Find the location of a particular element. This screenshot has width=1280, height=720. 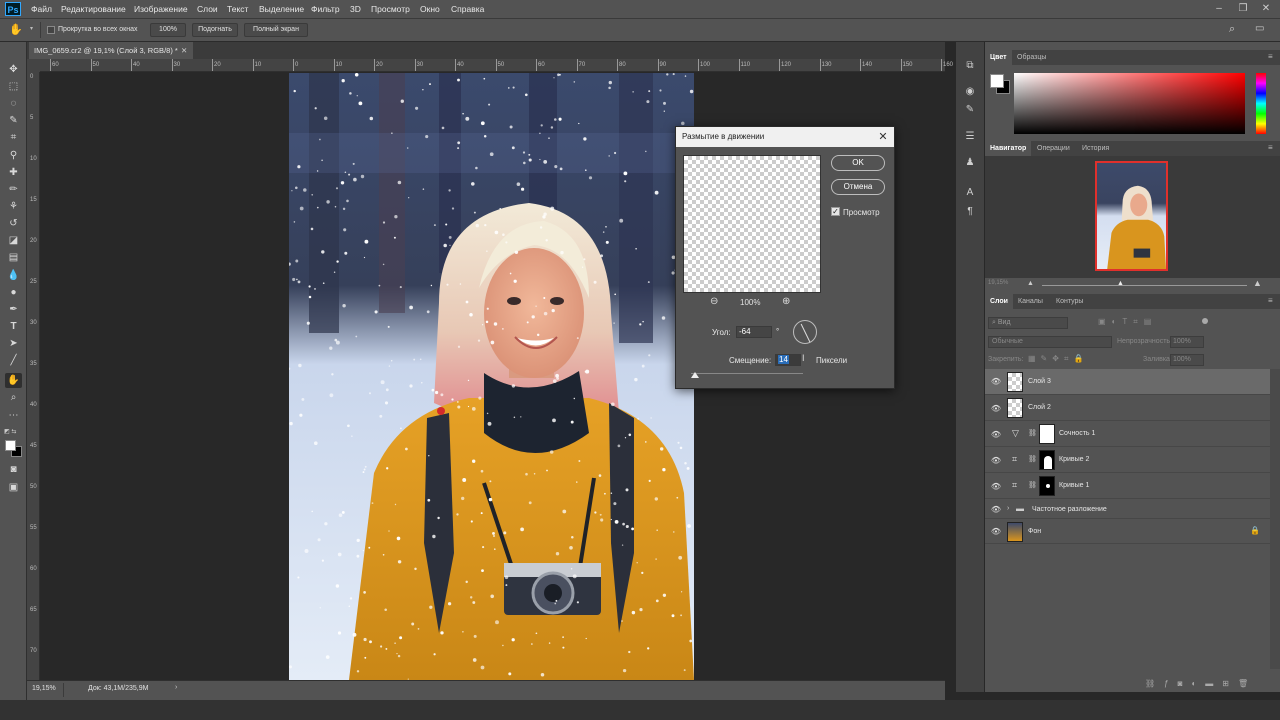

properties-panel-icon: ◉ is located at coordinates (970, 92).